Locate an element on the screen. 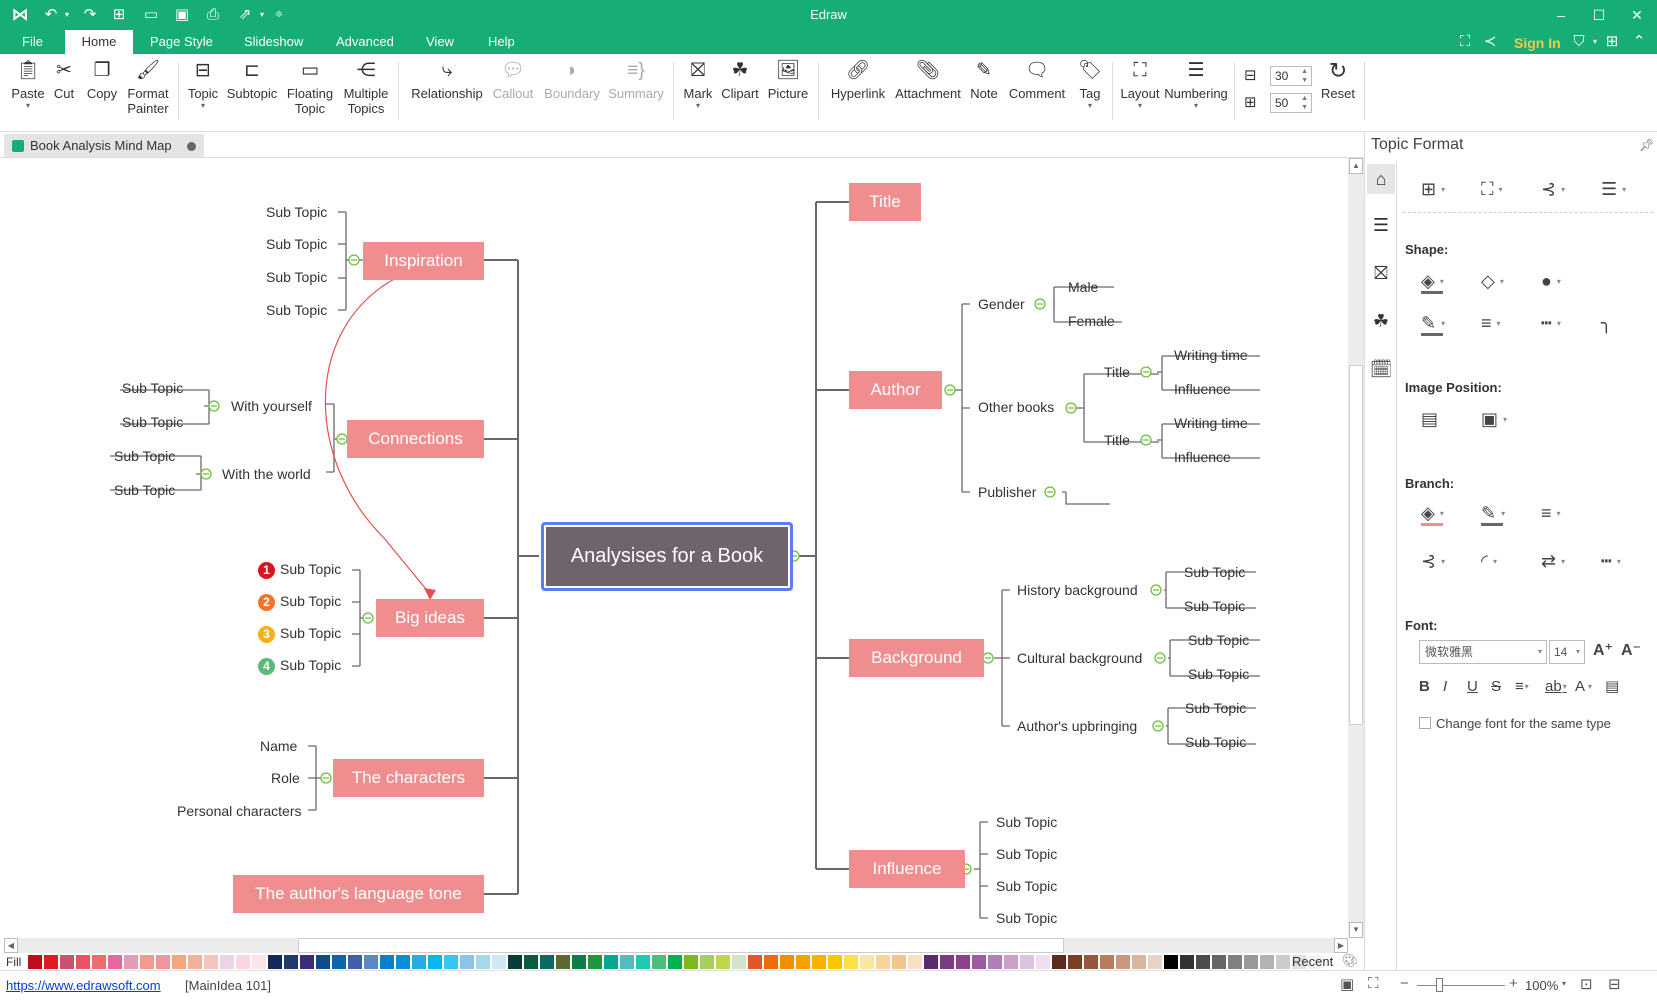  print-icon: ⎙ is located at coordinates (213, 15).